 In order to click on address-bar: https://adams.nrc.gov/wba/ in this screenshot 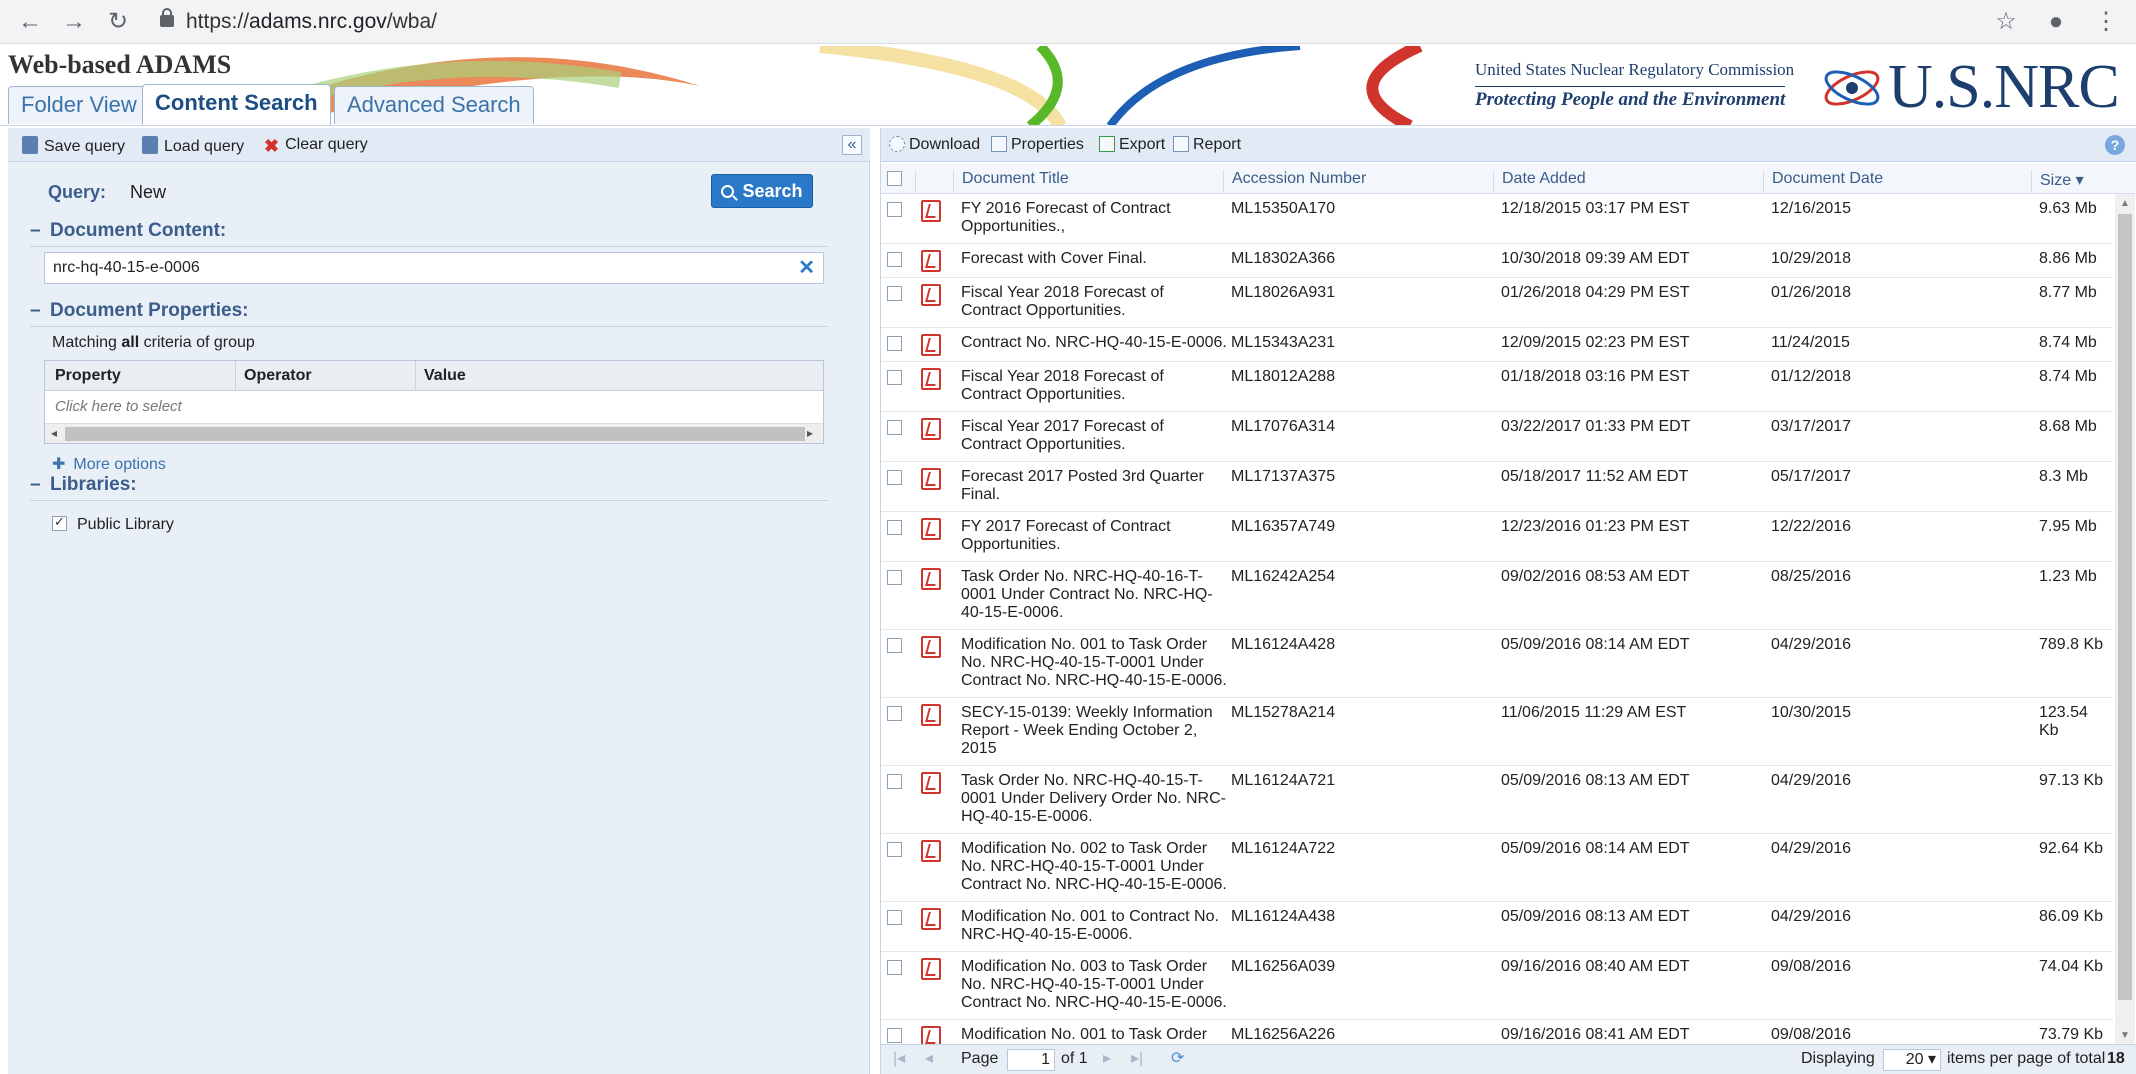, I will do `click(1080, 22)`.